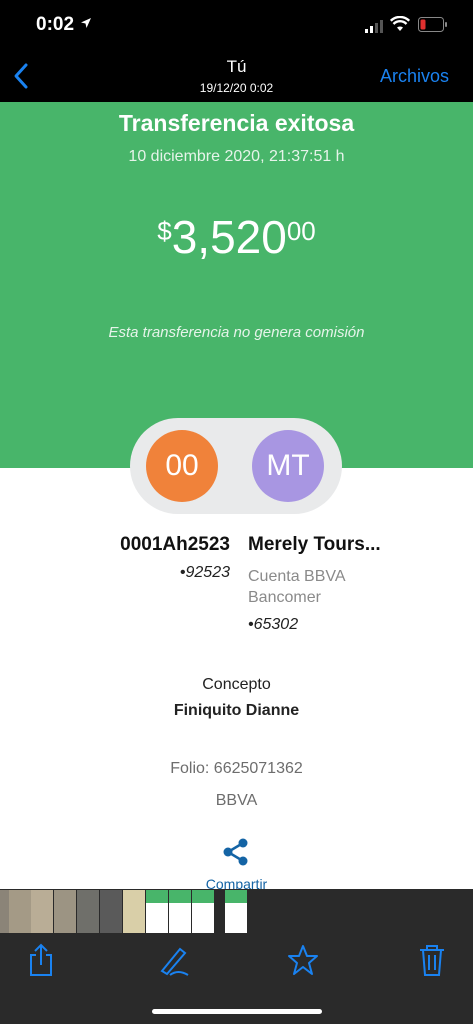  What do you see at coordinates (301, 231) in the screenshot?
I see `amount-decimals: 00` at bounding box center [301, 231].